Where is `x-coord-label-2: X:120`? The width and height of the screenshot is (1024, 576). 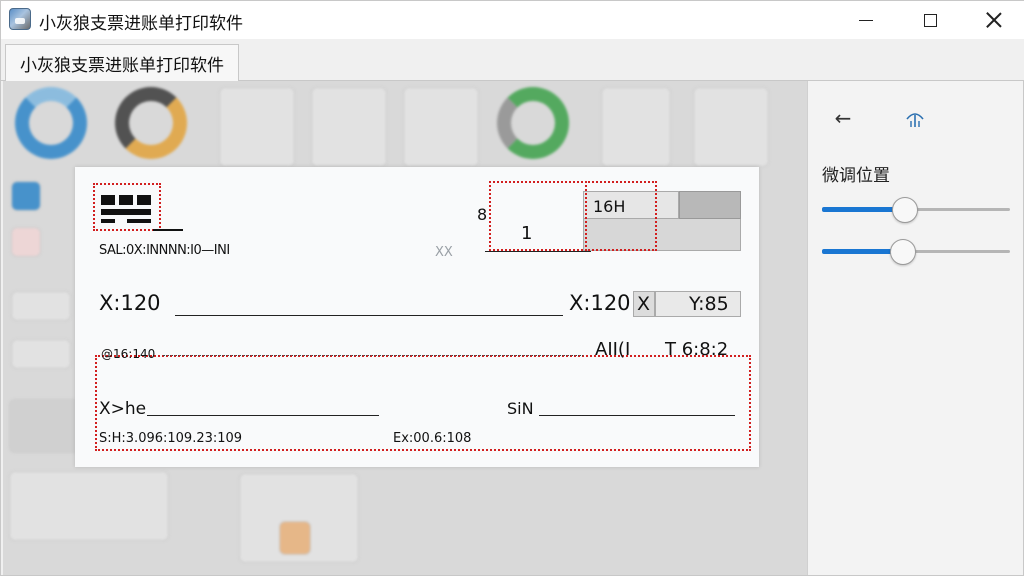
x-coord-label-2: X:120 is located at coordinates (600, 303).